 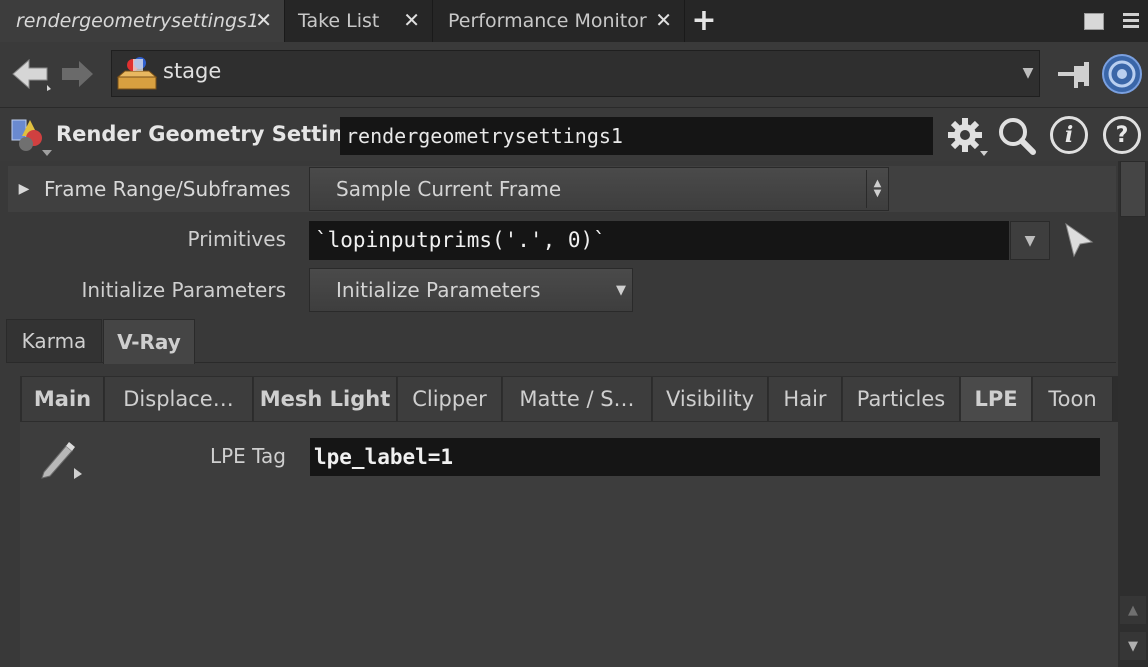 I want to click on tab-take-list: Take List ✕, so click(x=358, y=21).